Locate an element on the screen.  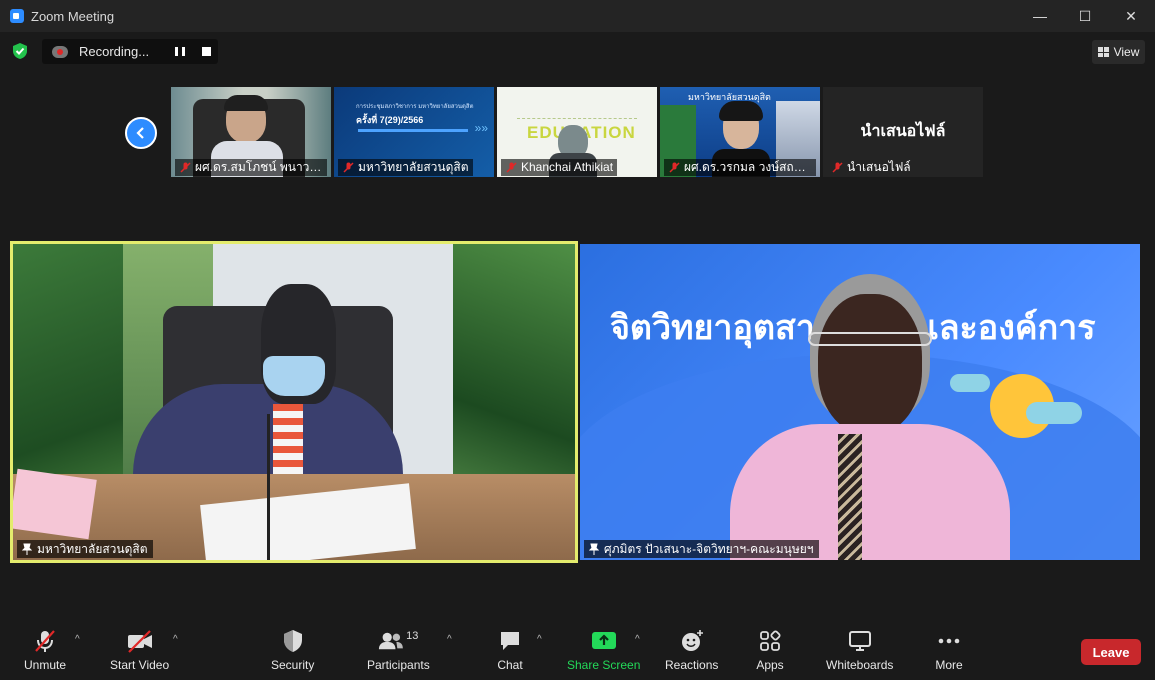
participant-display-name: นำเสนอไฟล์ is located at coordinates (903, 131).